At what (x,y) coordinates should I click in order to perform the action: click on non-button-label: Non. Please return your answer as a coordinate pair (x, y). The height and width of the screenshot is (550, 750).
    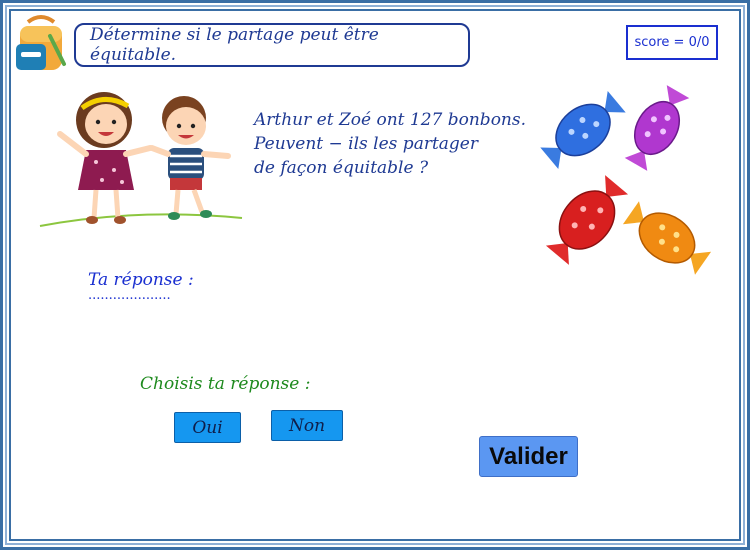
    Looking at the image, I should click on (307, 425).